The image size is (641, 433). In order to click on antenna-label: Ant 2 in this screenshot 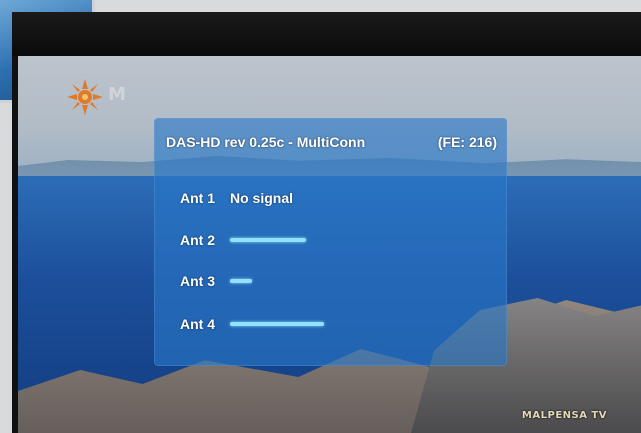, I will do `click(197, 240)`.